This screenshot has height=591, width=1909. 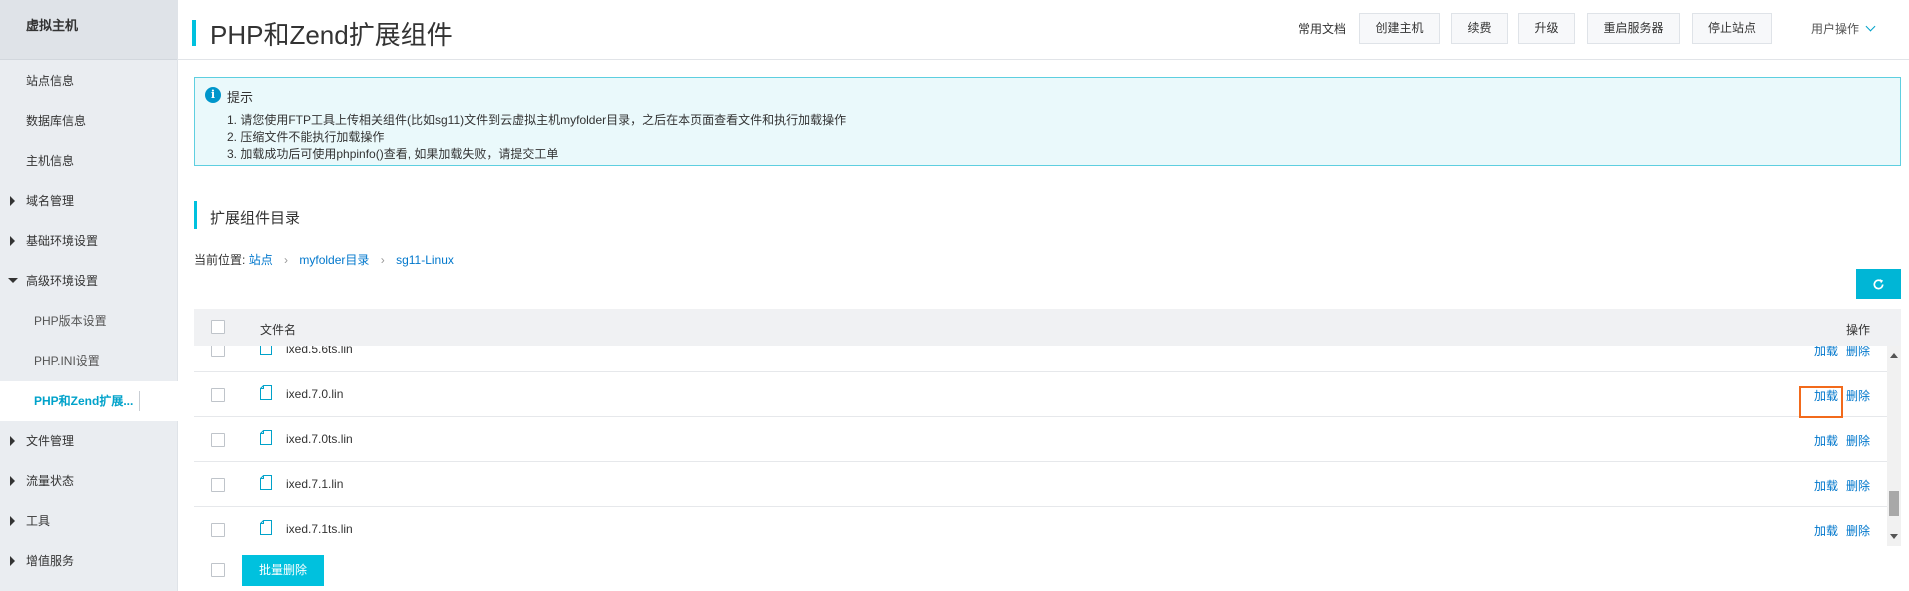 I want to click on file-name: ixed.7.1ts.lin, so click(x=319, y=529).